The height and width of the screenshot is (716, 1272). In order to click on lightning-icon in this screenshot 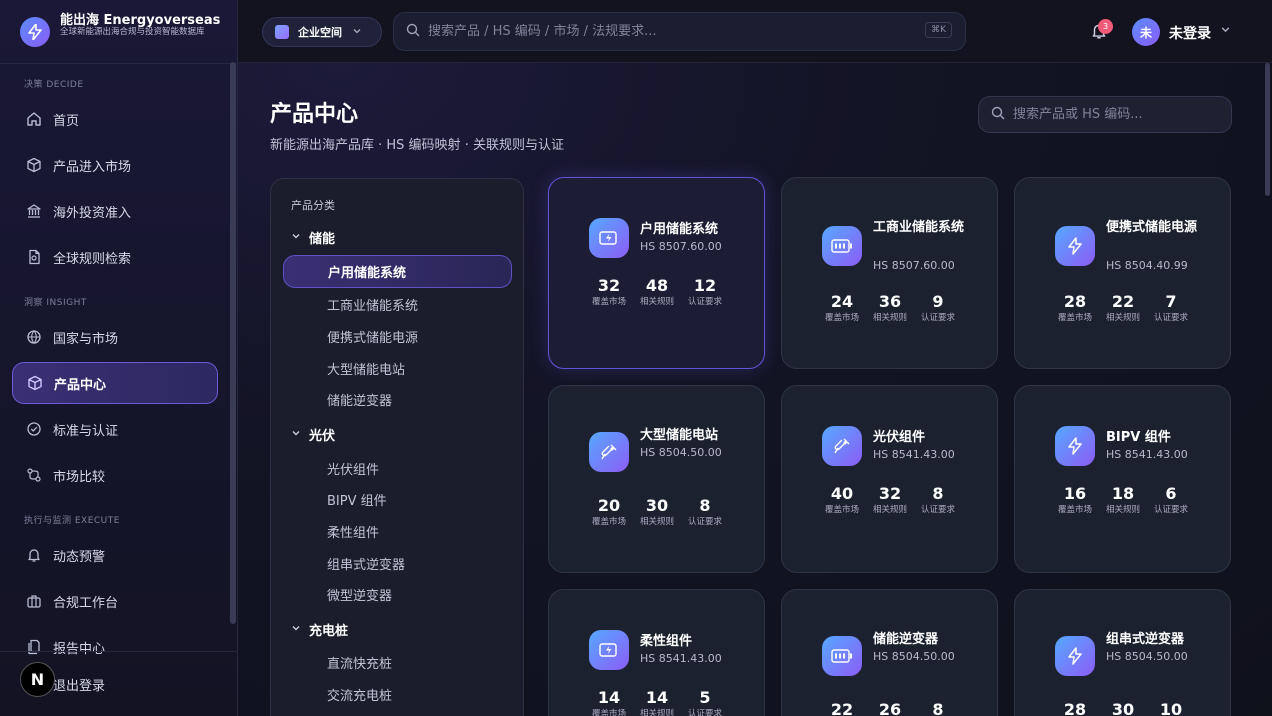, I will do `click(1075, 246)`.